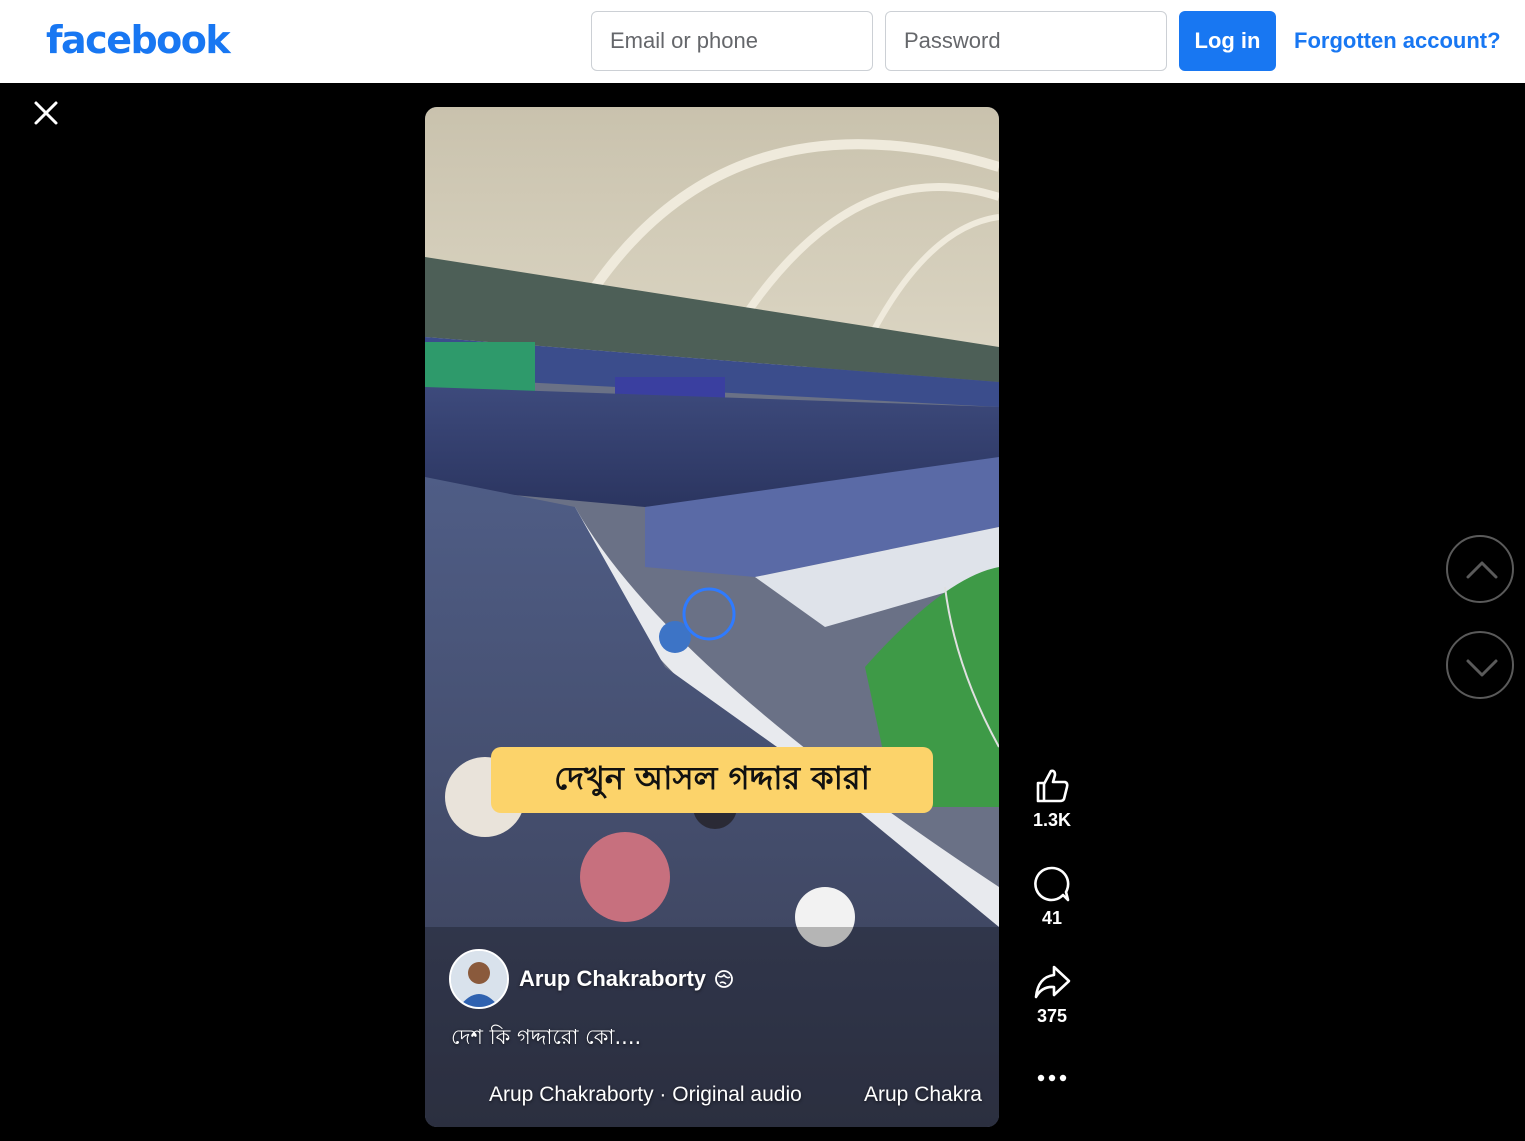 The width and height of the screenshot is (1525, 1141). What do you see at coordinates (1026, 41) in the screenshot?
I see `password-input` at bounding box center [1026, 41].